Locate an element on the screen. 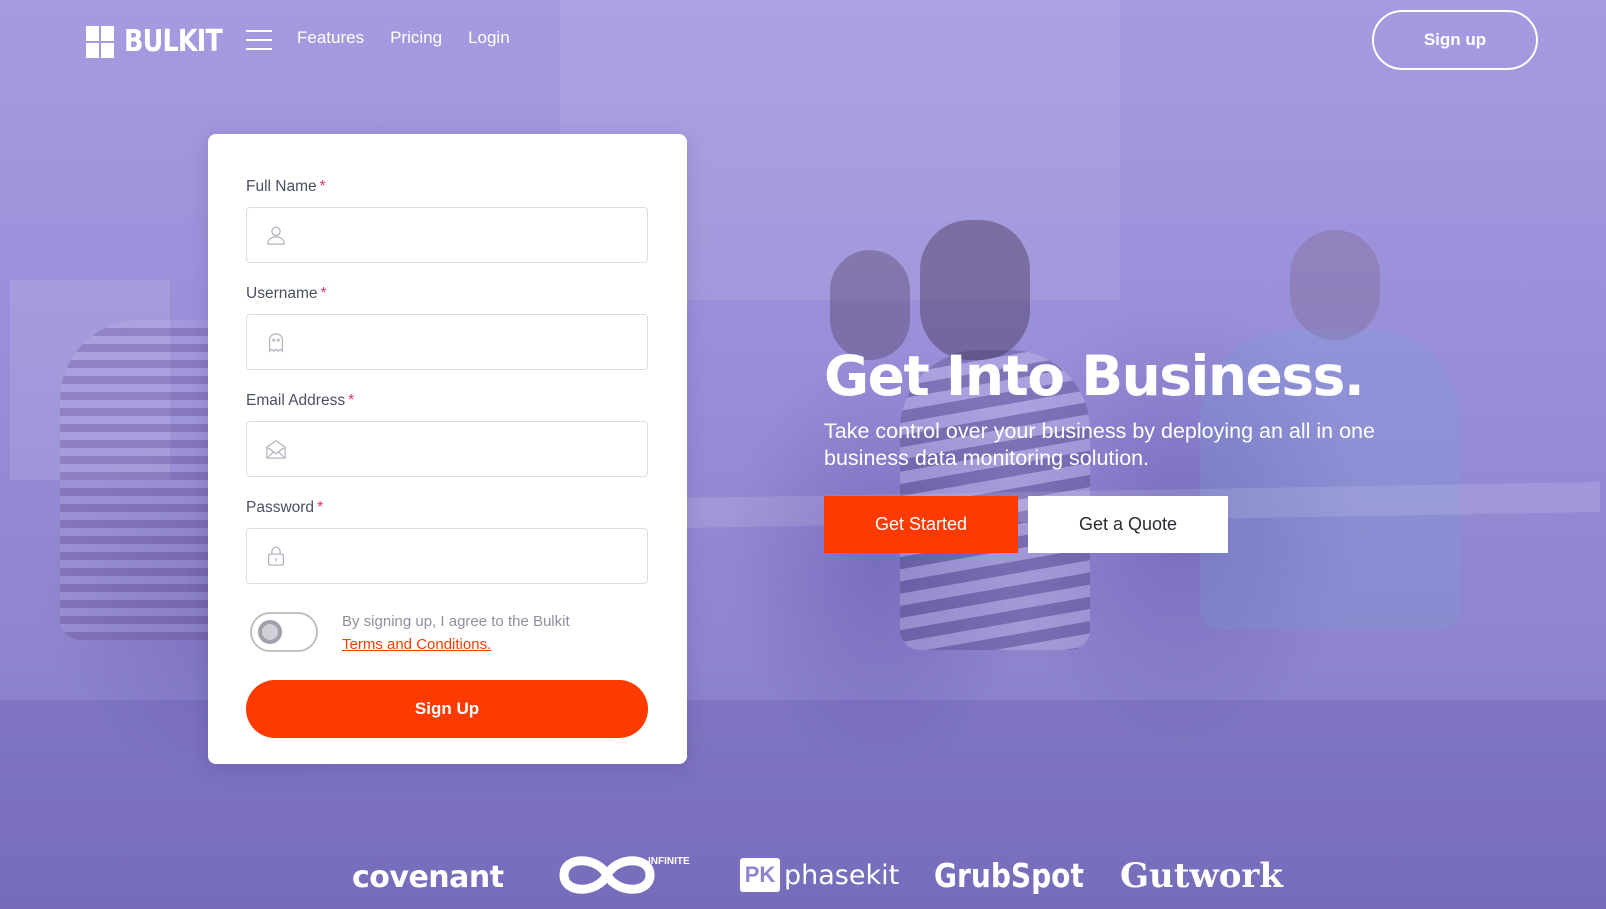 Image resolution: width=1606 pixels, height=909 pixels. email-input is located at coordinates (468, 449).